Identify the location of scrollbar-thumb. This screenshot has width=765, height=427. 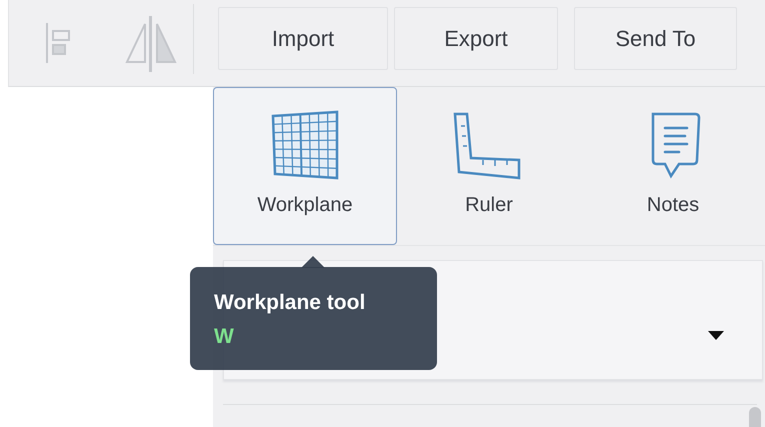
(755, 417).